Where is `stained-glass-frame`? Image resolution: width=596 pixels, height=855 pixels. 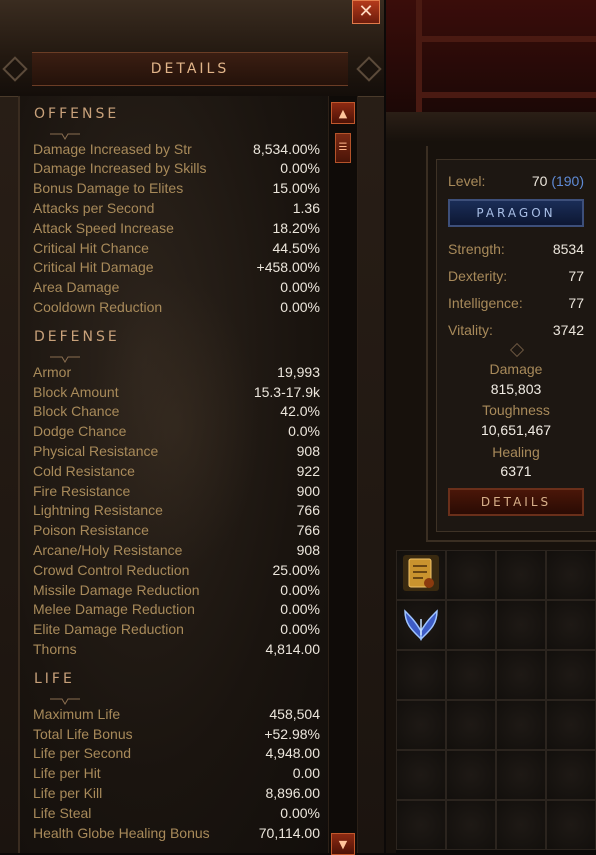
stained-glass-frame is located at coordinates (491, 57).